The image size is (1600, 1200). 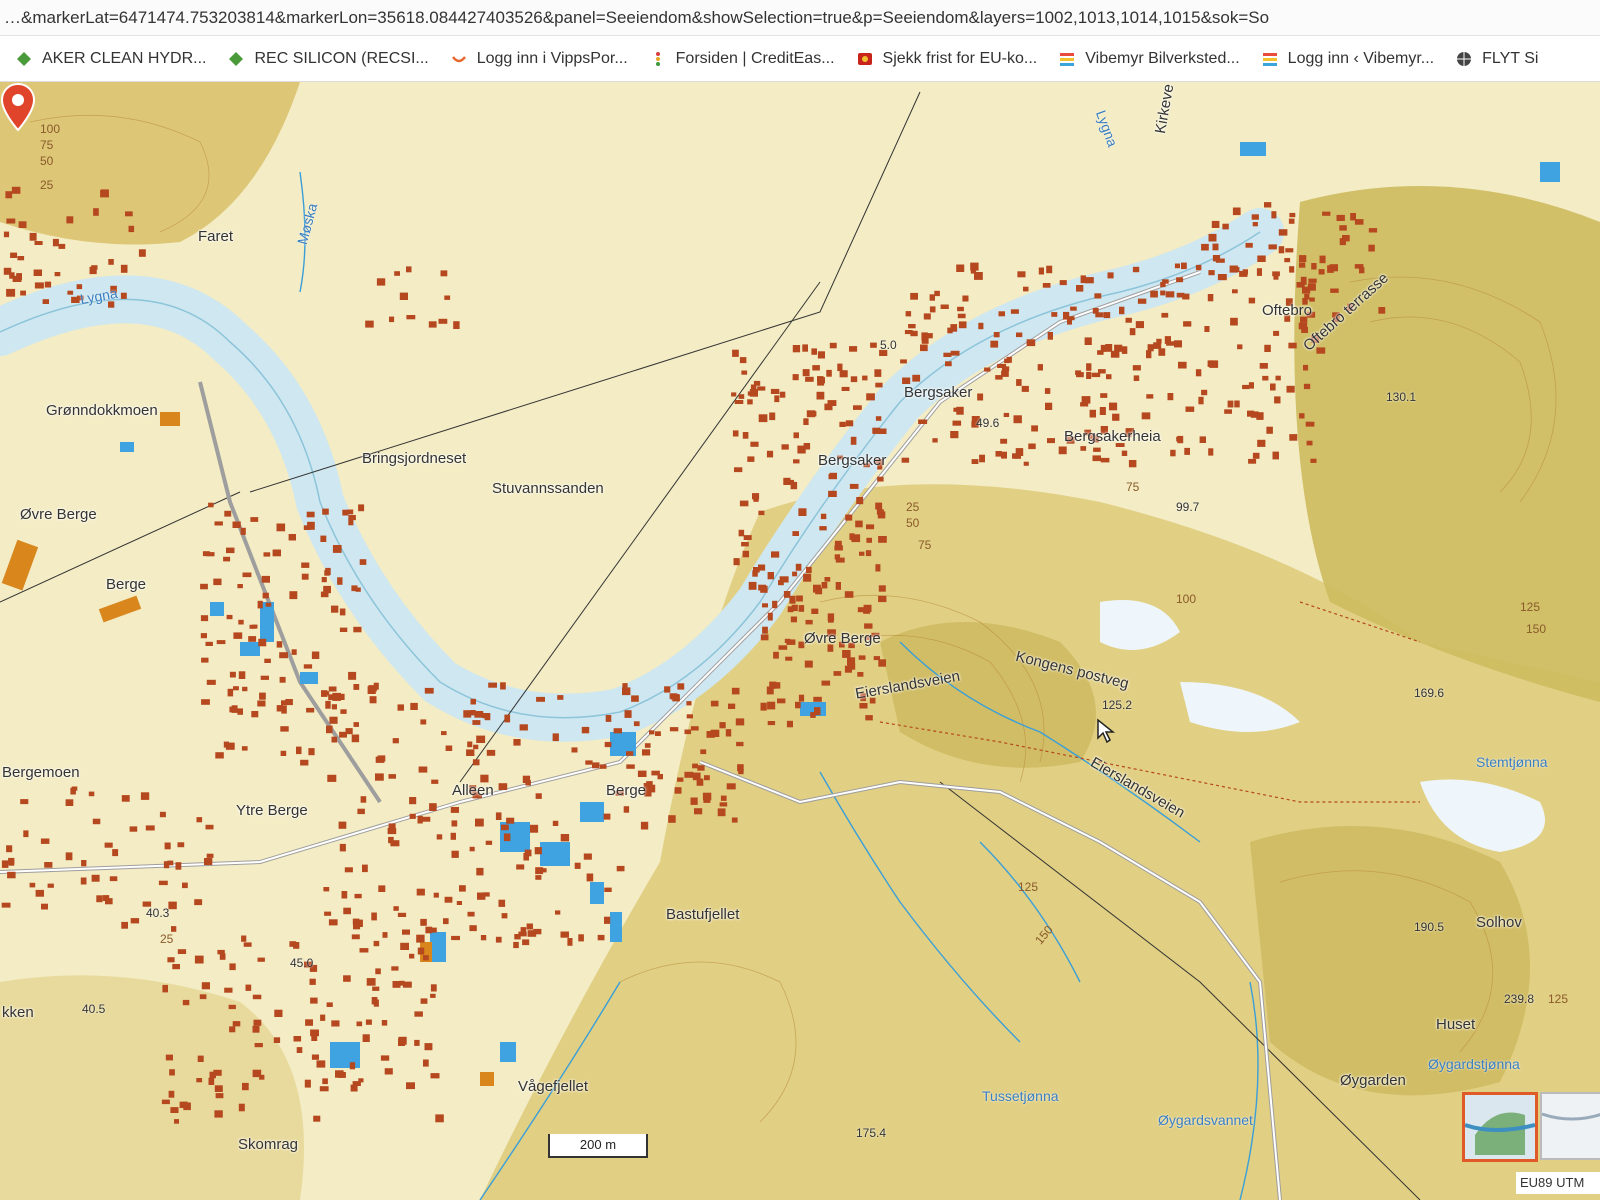 I want to click on spot-height: 175.4, so click(x=871, y=1133).